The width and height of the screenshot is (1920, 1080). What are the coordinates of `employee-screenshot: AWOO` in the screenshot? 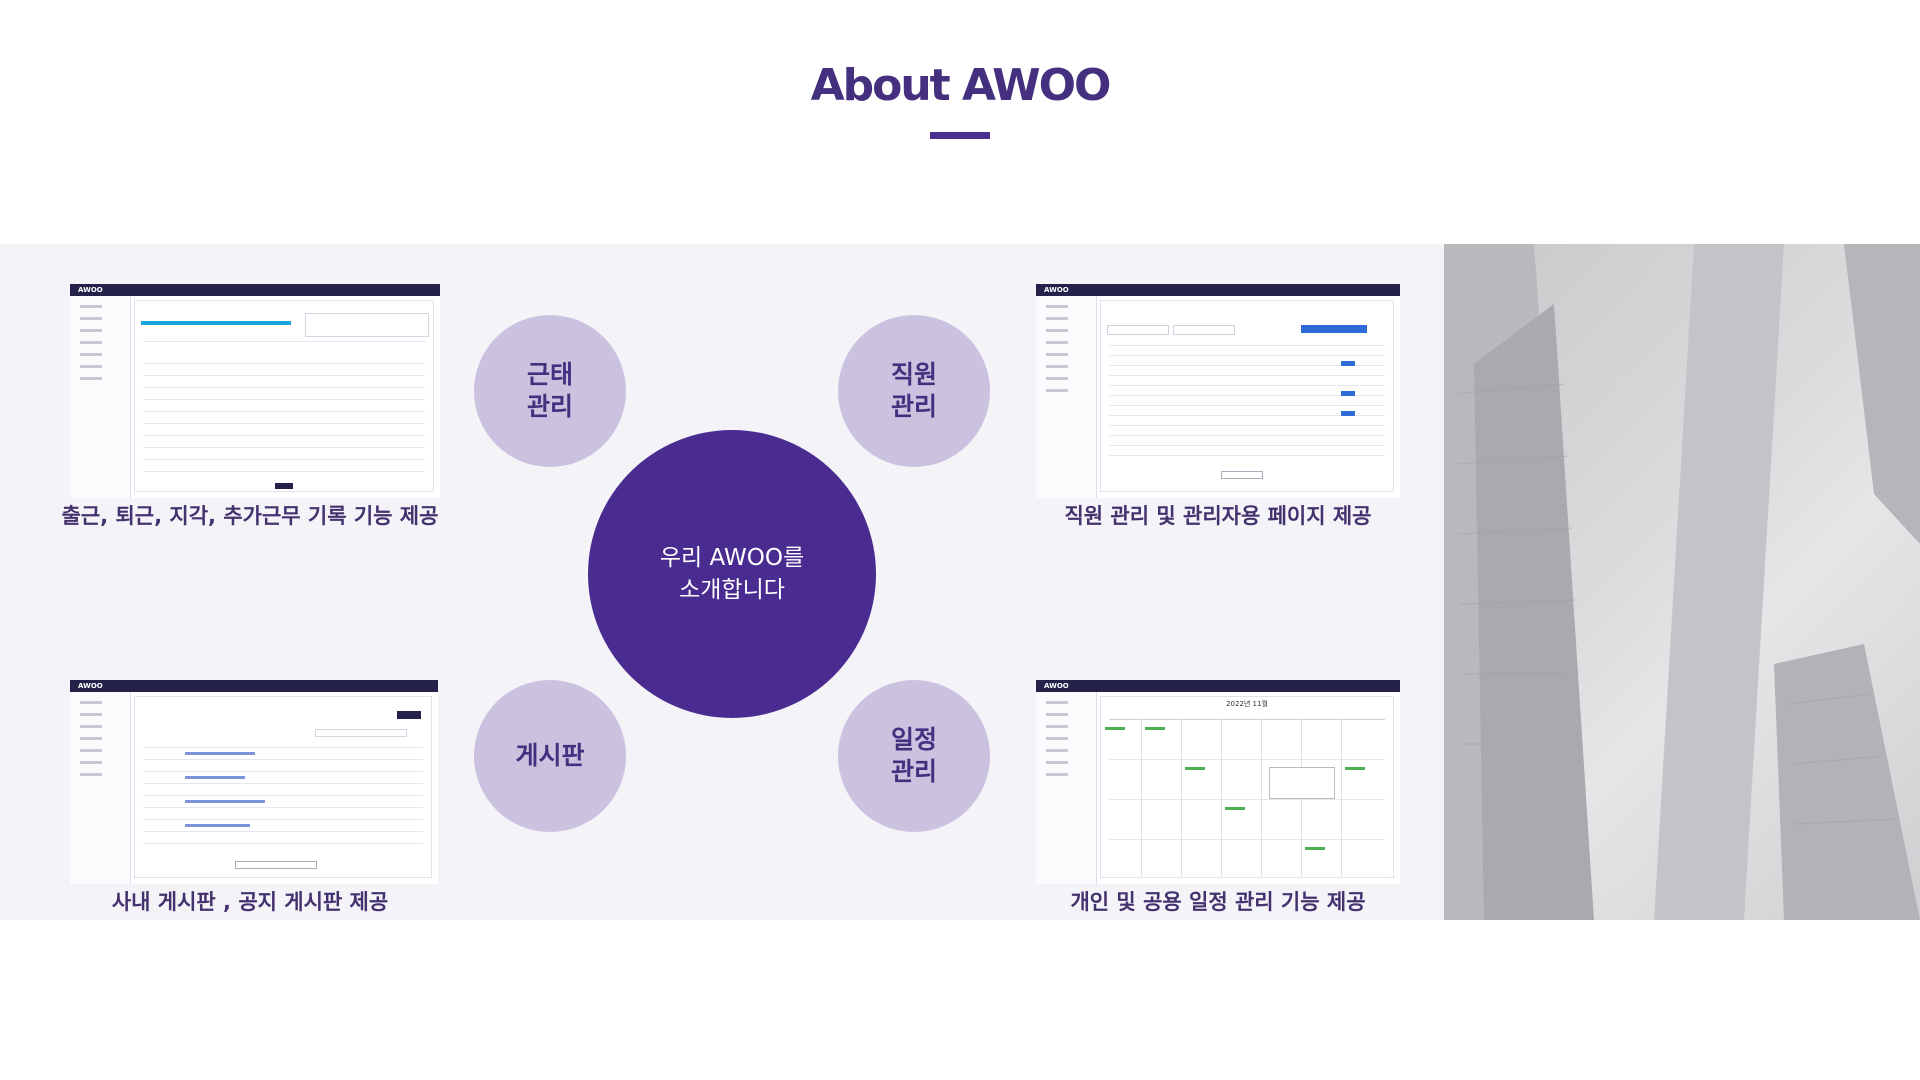 It's located at (1218, 391).